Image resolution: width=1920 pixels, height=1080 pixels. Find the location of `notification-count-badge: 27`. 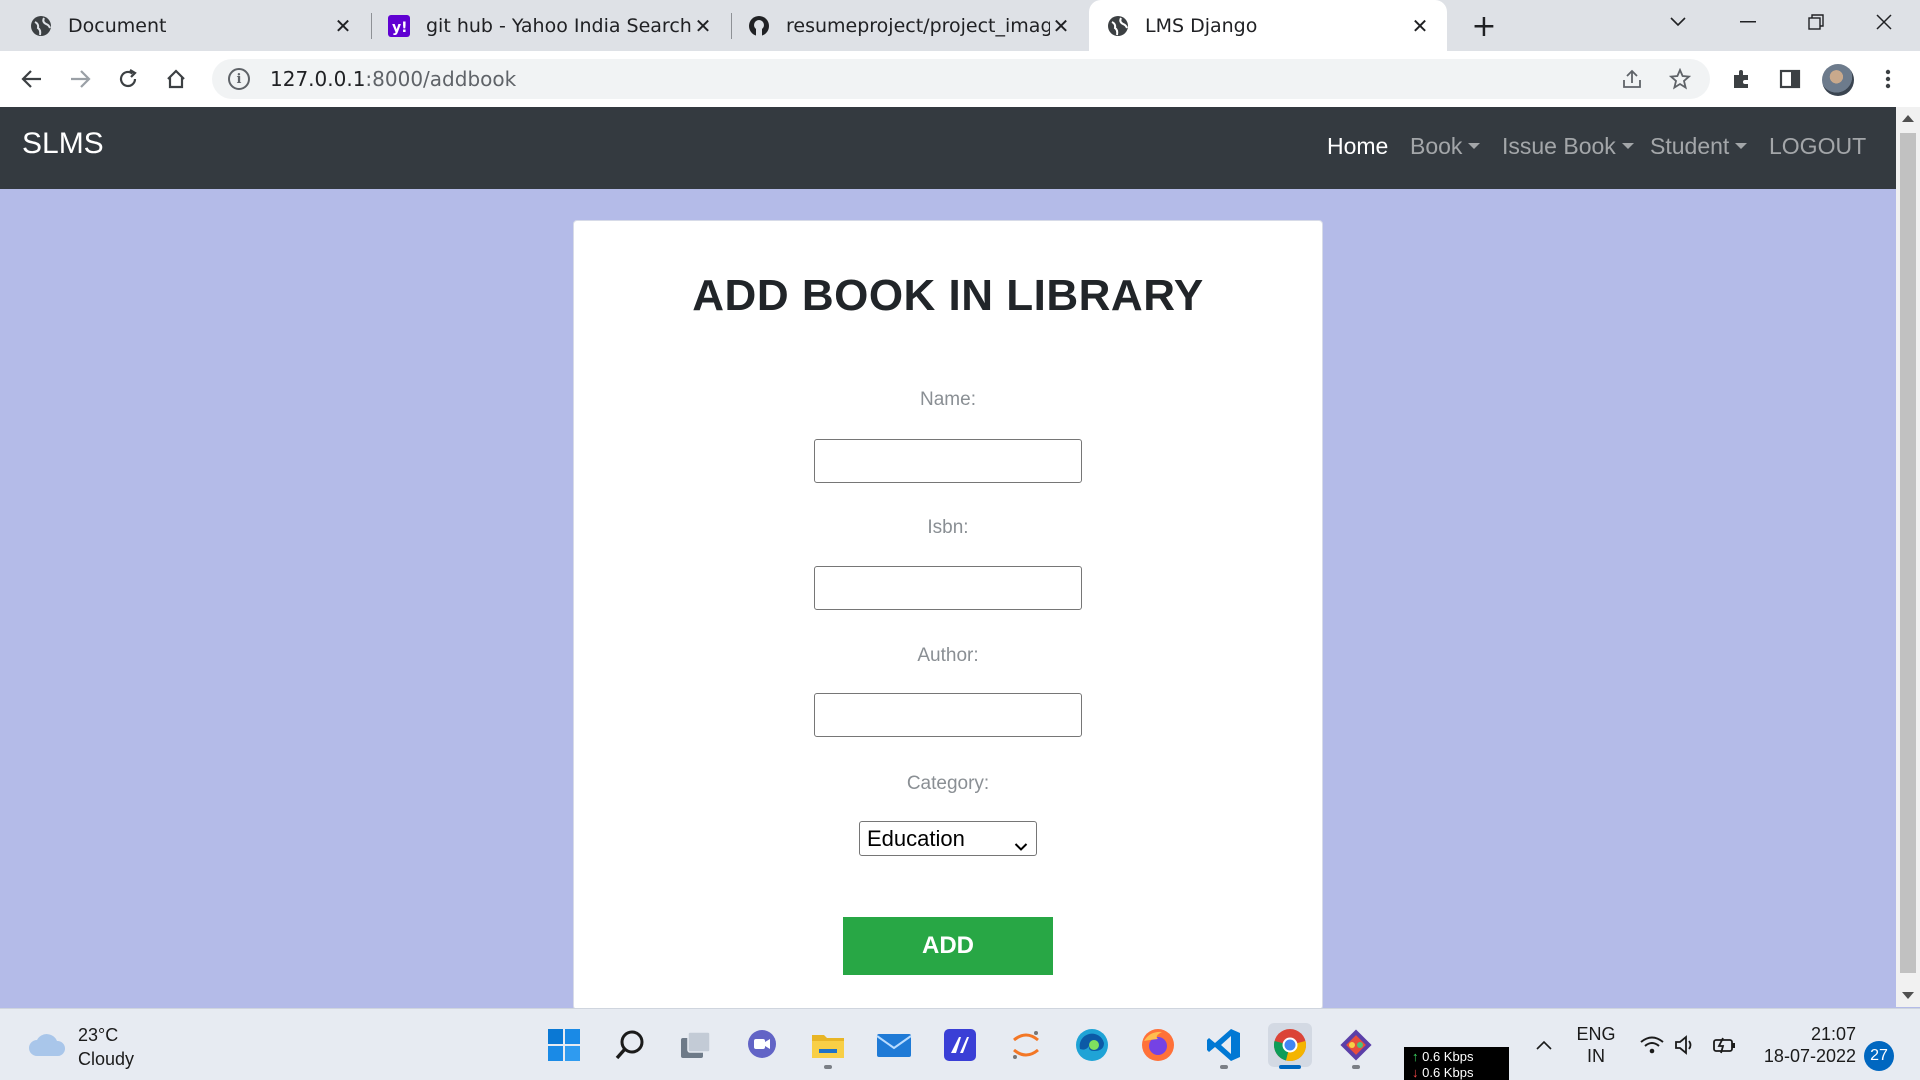

notification-count-badge: 27 is located at coordinates (1879, 1056).